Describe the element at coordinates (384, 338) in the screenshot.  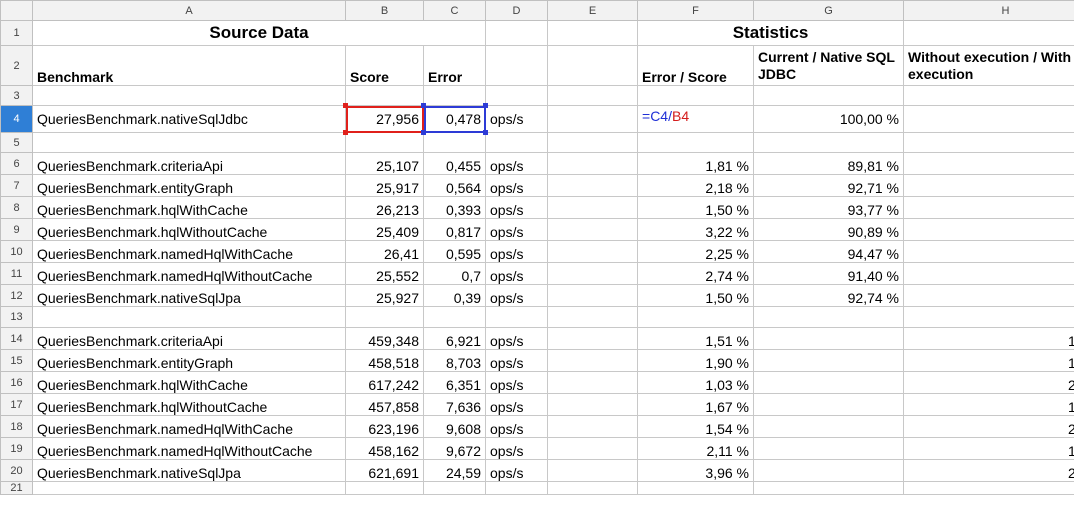
I see `score-cell: 459,348` at that location.